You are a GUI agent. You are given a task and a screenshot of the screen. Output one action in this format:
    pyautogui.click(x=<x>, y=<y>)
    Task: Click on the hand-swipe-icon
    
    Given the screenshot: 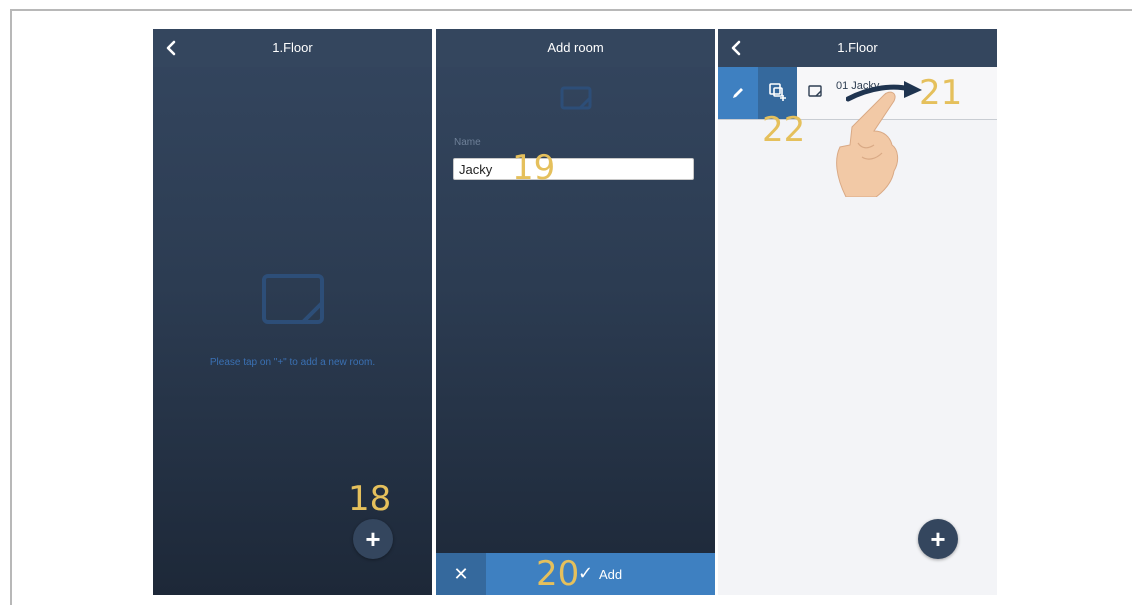 What is the action you would take?
    pyautogui.click(x=867, y=144)
    